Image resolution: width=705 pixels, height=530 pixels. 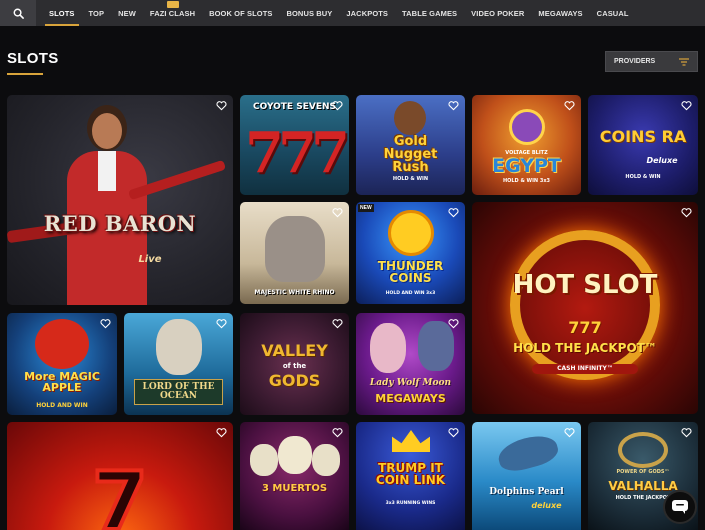 I want to click on search-button, so click(x=18, y=13).